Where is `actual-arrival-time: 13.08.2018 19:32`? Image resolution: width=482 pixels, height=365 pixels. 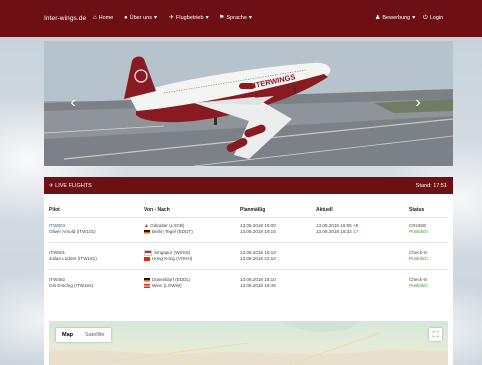
actual-arrival-time: 13.08.2018 19:32 is located at coordinates (334, 231).